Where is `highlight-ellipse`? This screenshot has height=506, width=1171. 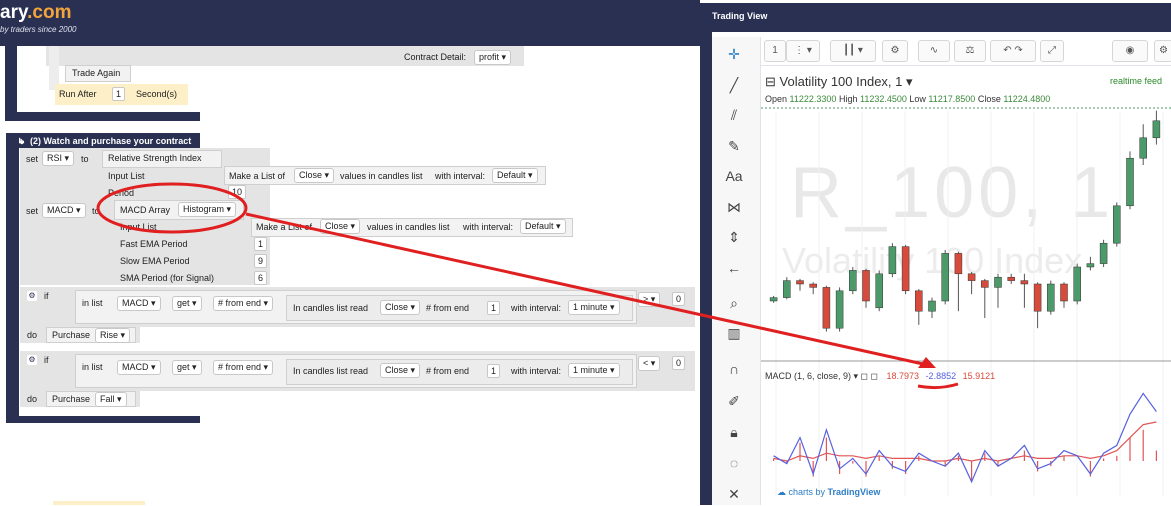
highlight-ellipse is located at coordinates (172, 208).